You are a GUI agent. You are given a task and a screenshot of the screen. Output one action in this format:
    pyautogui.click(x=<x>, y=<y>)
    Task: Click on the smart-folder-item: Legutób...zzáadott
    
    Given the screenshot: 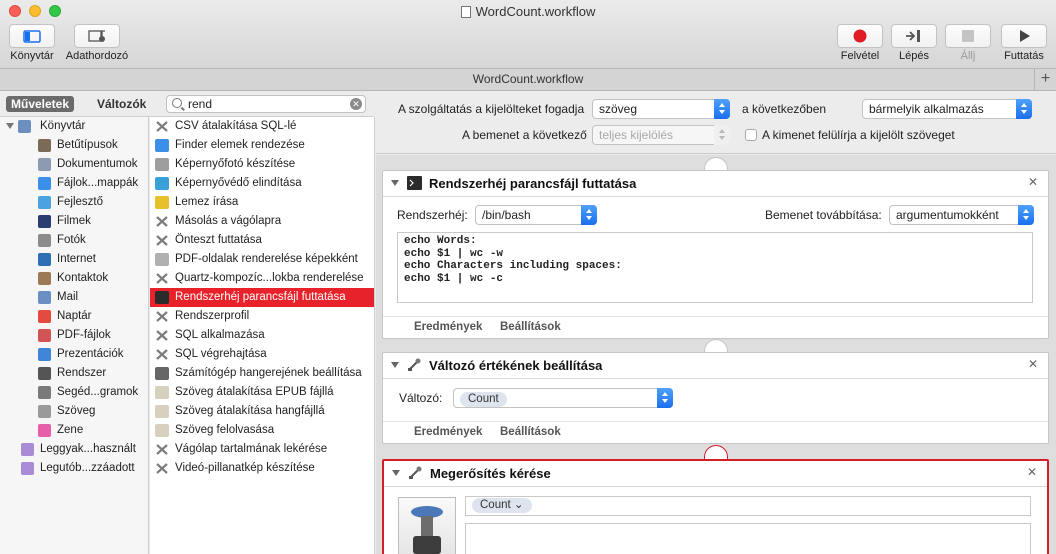 What is the action you would take?
    pyautogui.click(x=74, y=468)
    